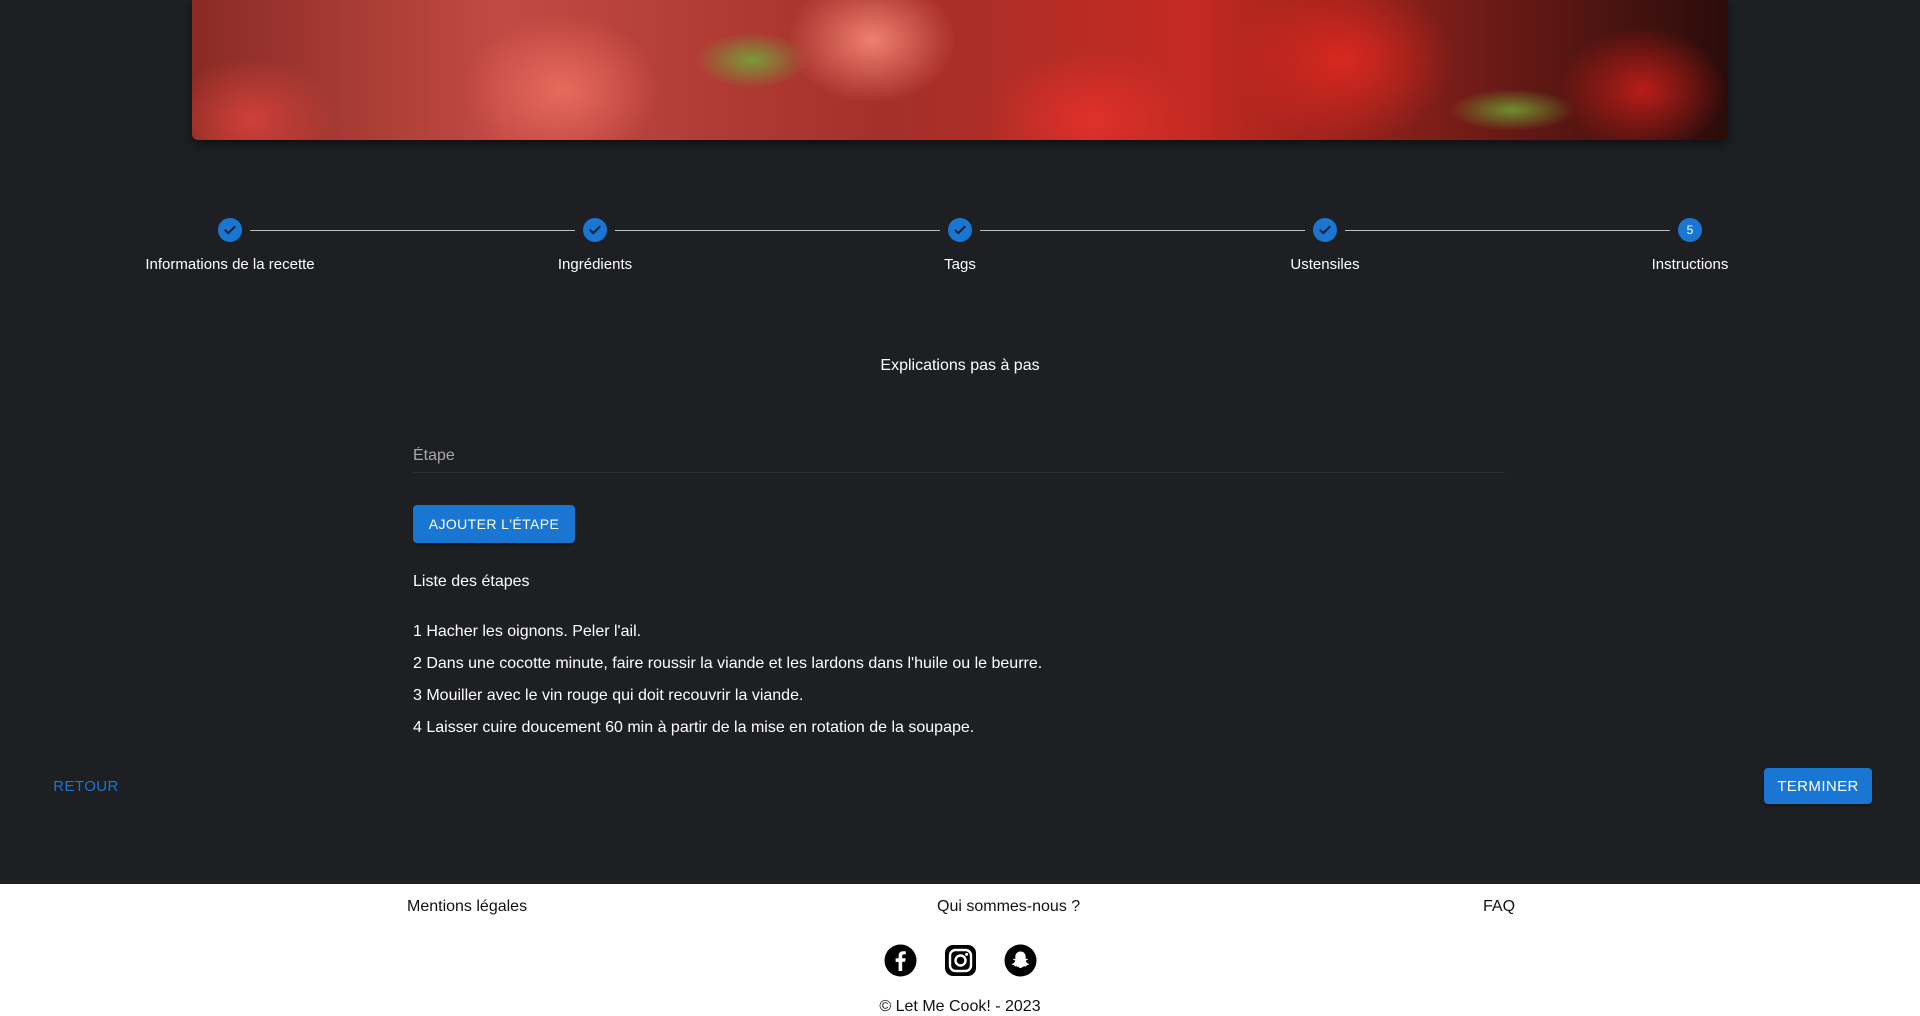 The width and height of the screenshot is (1920, 1016). What do you see at coordinates (230, 264) in the screenshot?
I see `step-label: Informations de la recette` at bounding box center [230, 264].